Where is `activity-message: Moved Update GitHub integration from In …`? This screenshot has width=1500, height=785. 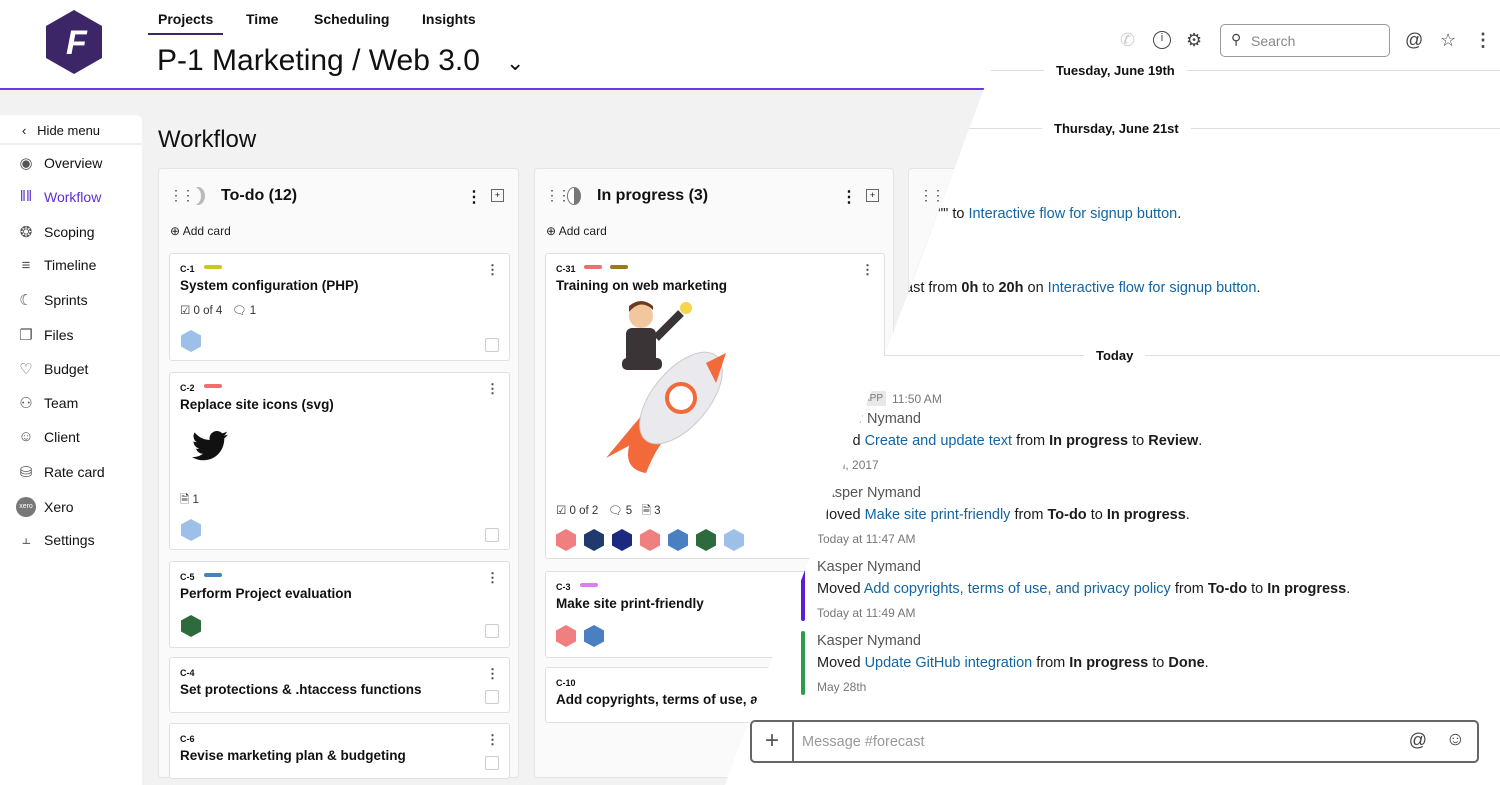
activity-message: Moved Update GitHub integration from In … is located at coordinates (1013, 663).